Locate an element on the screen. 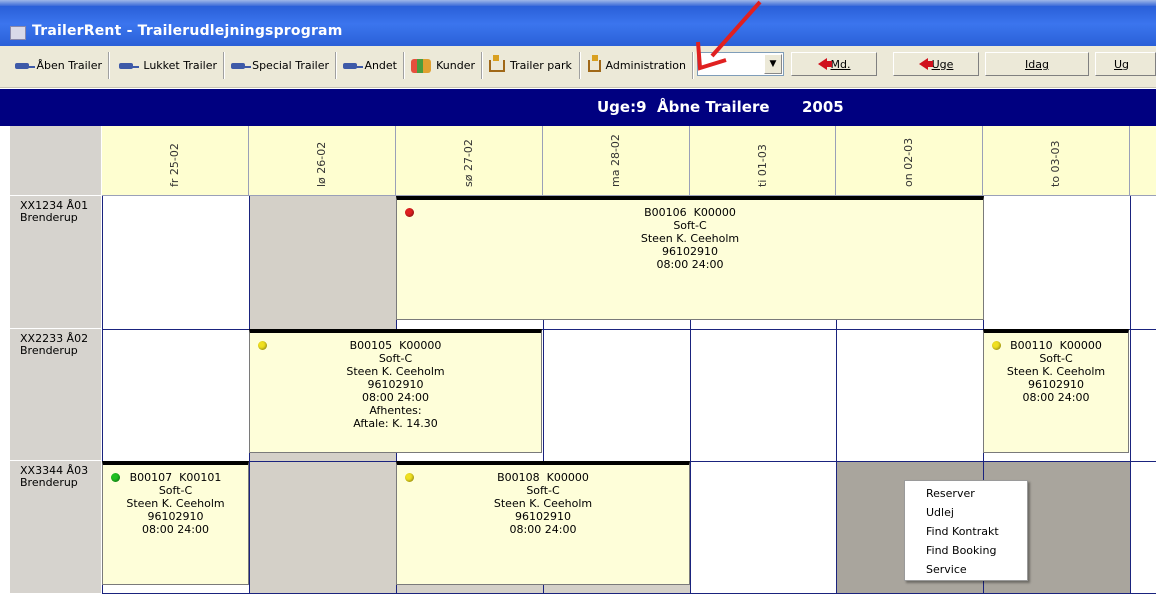 The width and height of the screenshot is (1156, 594). tab-label: Special Trailer is located at coordinates (290, 65).